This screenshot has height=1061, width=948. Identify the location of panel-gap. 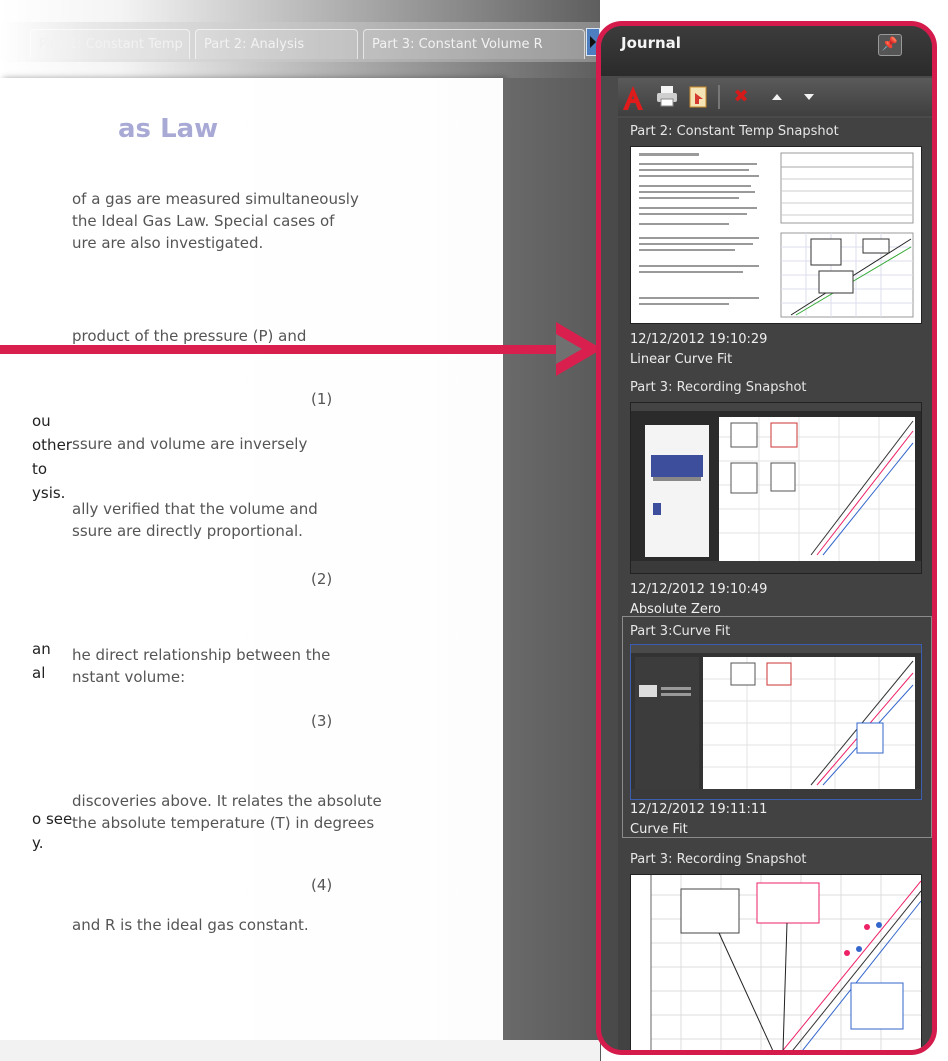
(552, 569).